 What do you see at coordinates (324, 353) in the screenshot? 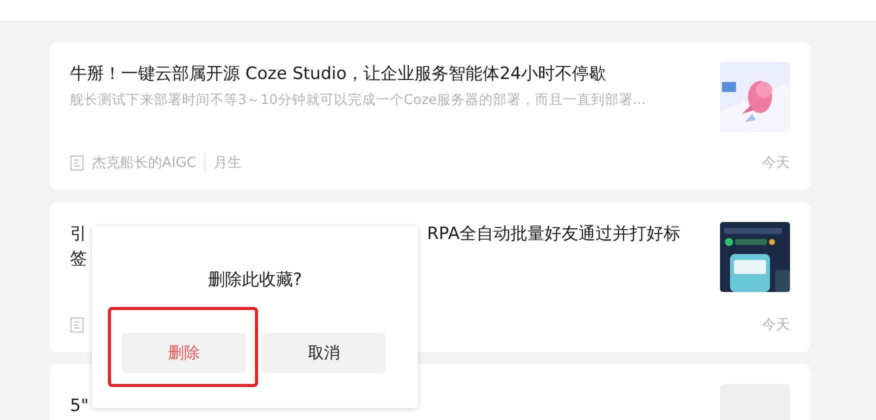
I see `cancel-button: 取消` at bounding box center [324, 353].